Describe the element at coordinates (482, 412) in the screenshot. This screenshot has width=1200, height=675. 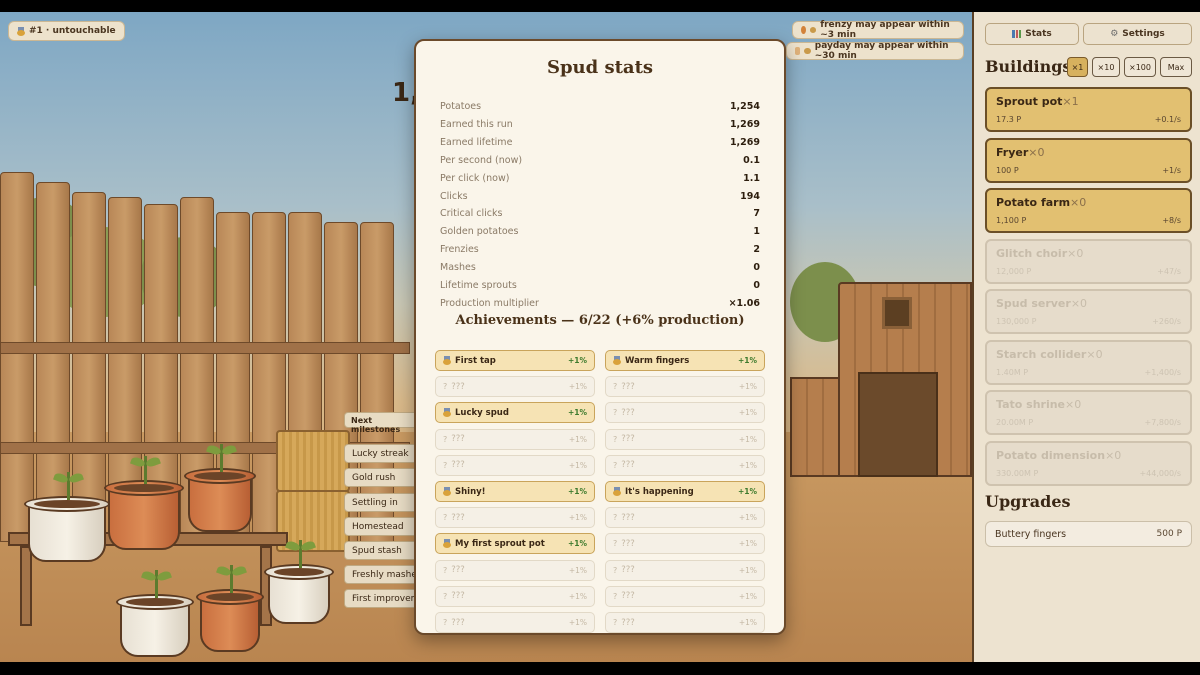
I see `achievement-name: Lucky spud` at that location.